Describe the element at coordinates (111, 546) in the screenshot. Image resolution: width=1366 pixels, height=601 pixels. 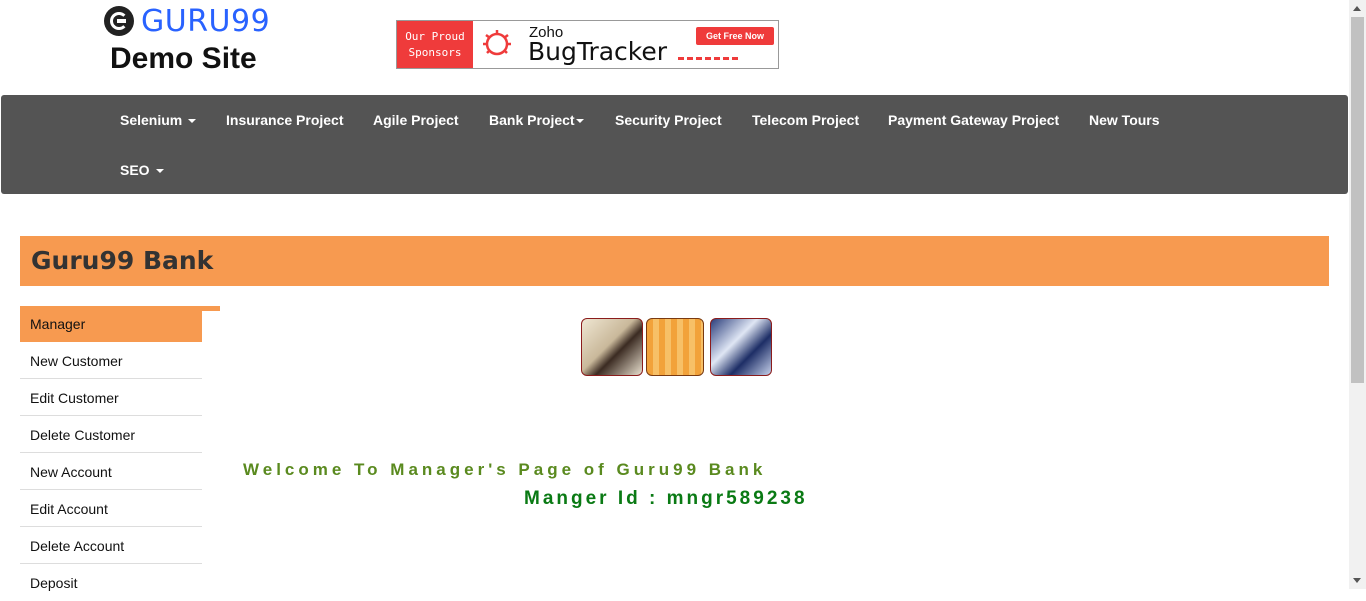
I see `sidebar-item-delete-account: Delete Account` at that location.